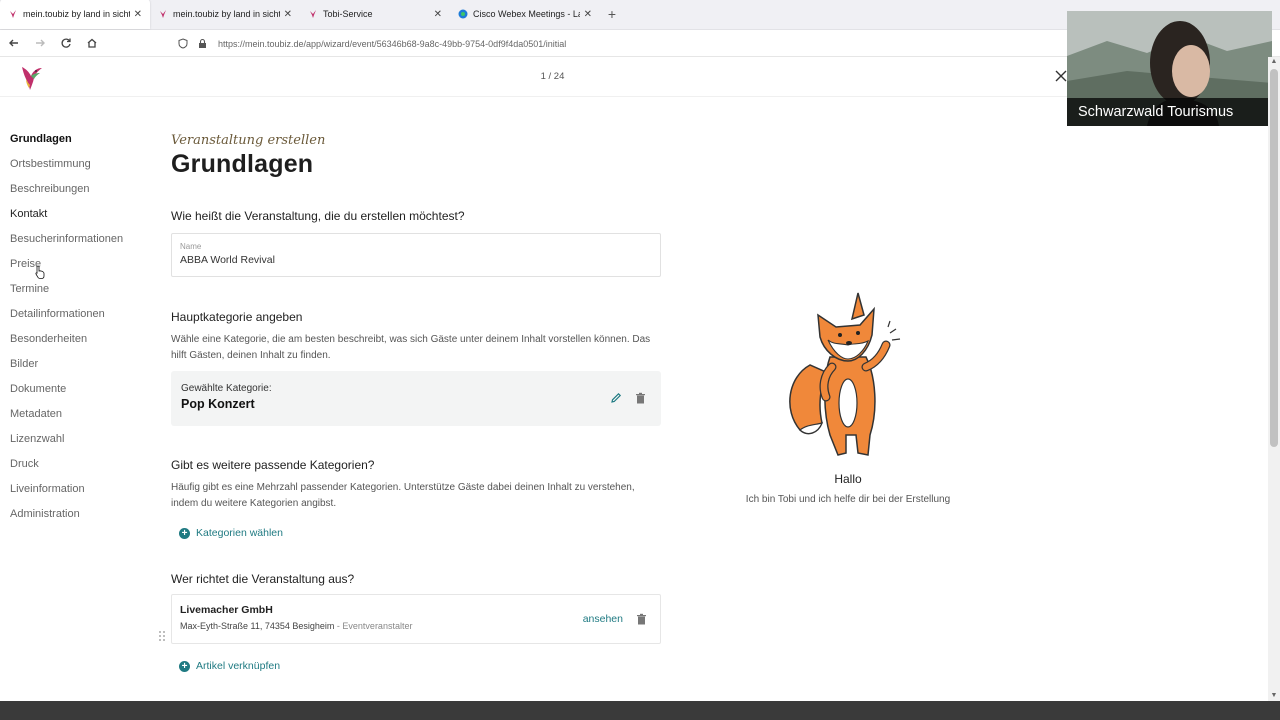 Image resolution: width=1280 pixels, height=720 pixels. I want to click on scroll-thumb, so click(1274, 258).